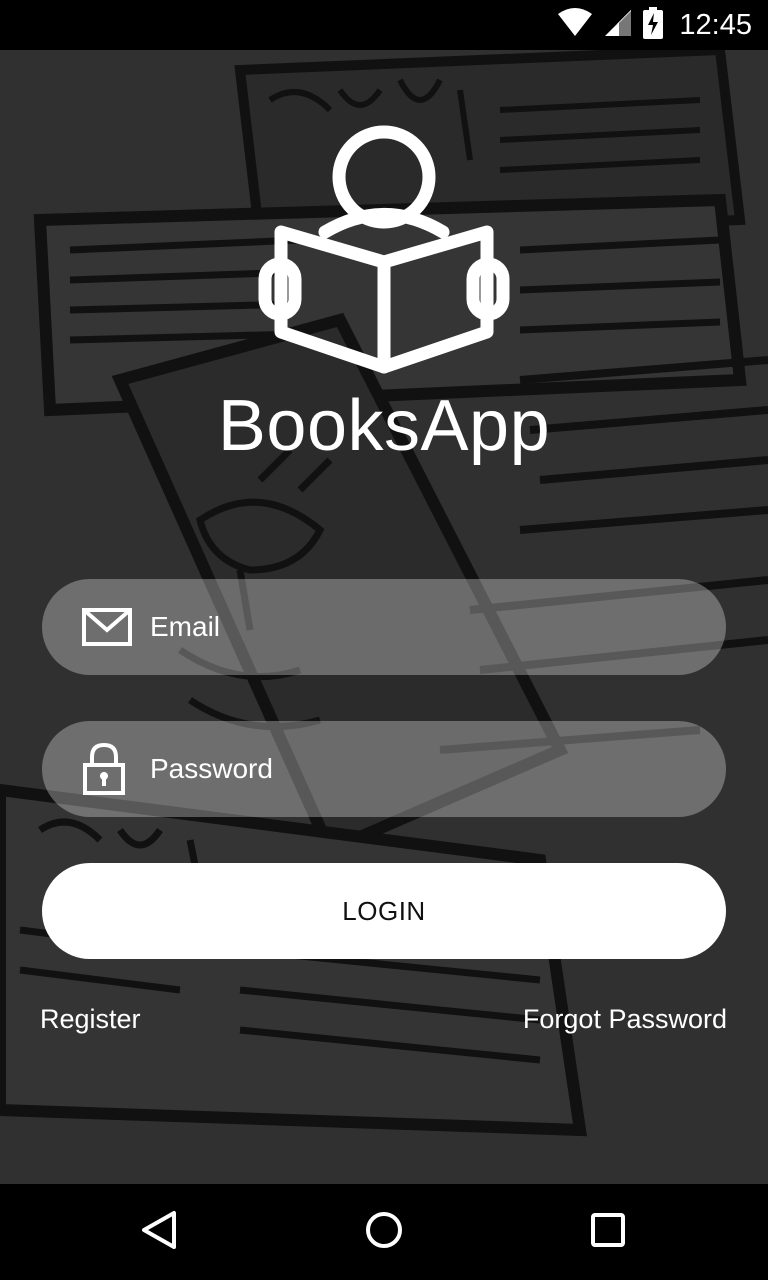 The image size is (768, 1280). What do you see at coordinates (384, 627) in the screenshot?
I see `email-field: Email` at bounding box center [384, 627].